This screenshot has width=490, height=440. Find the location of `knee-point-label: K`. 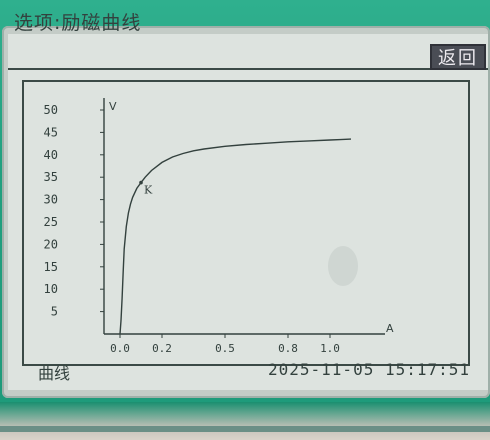

knee-point-label: K is located at coordinates (148, 190).